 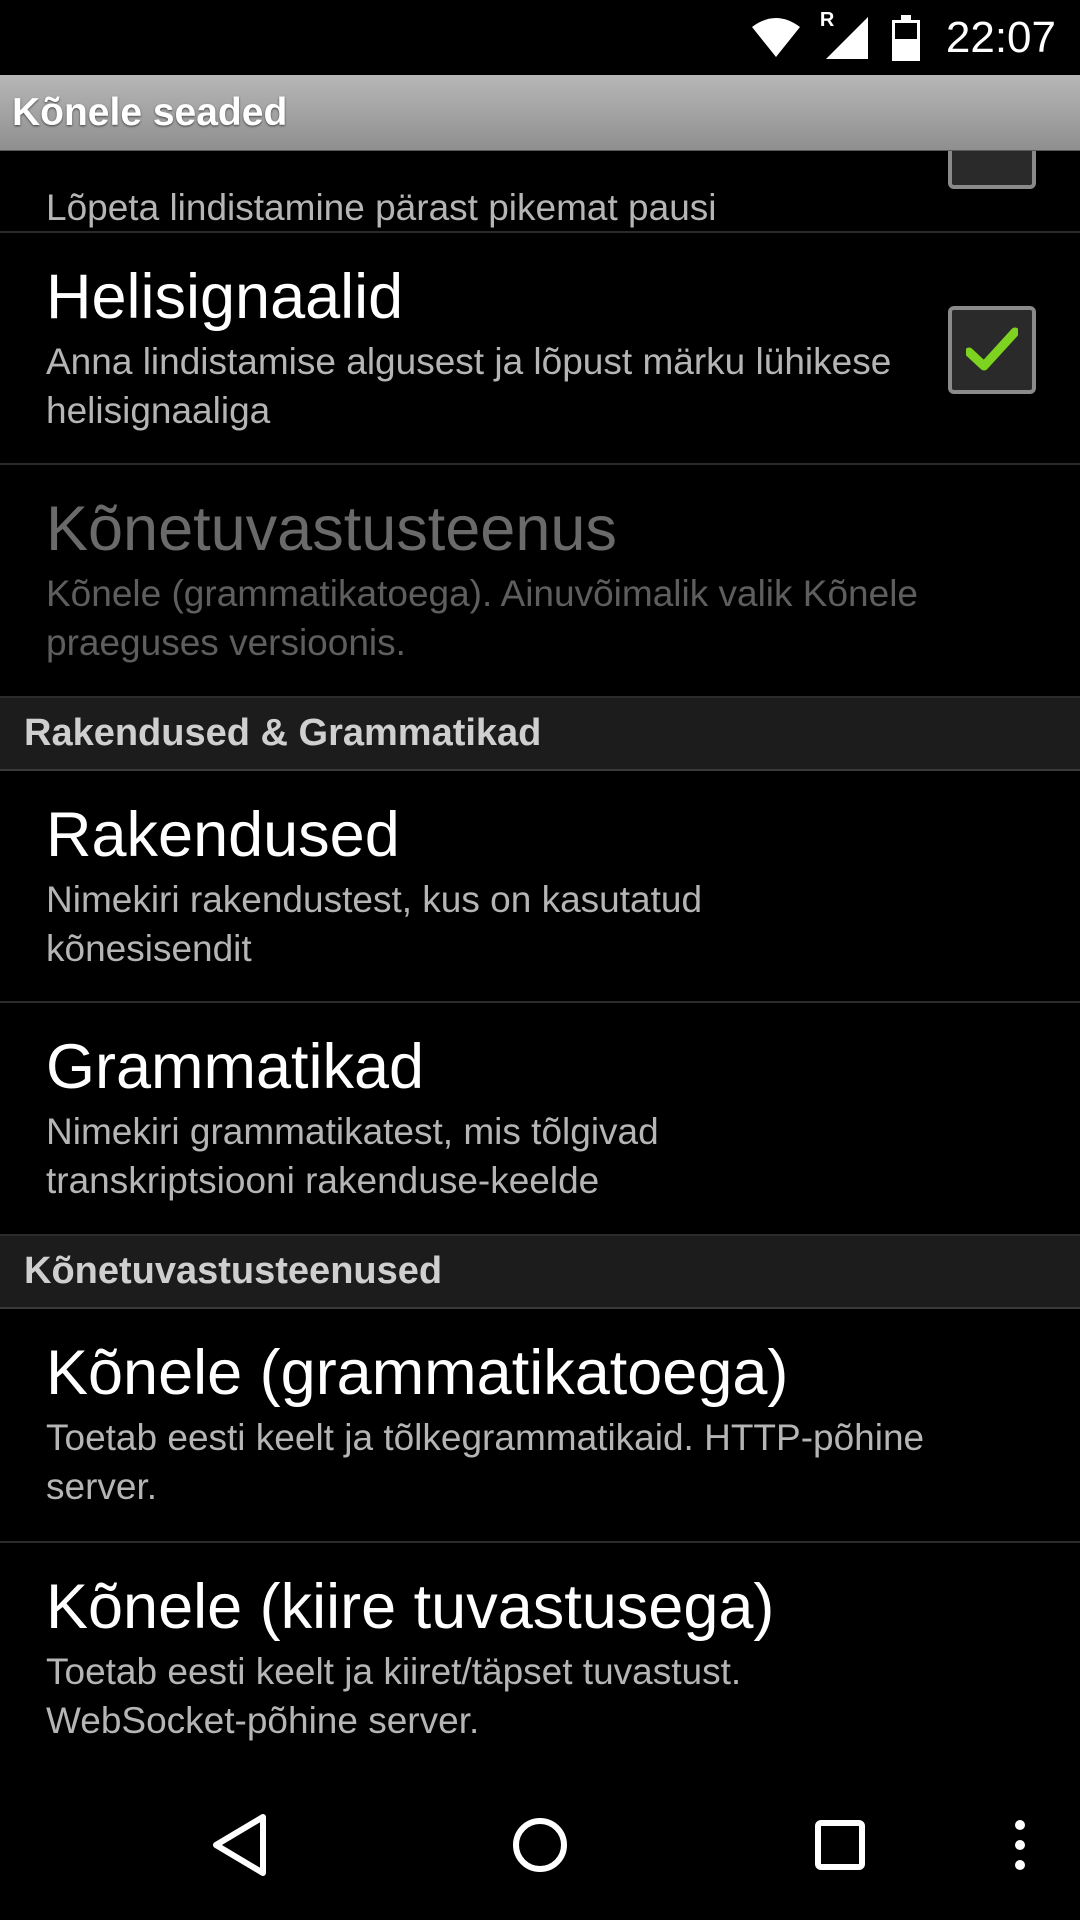 I want to click on checkmark-icon, so click(x=992, y=349).